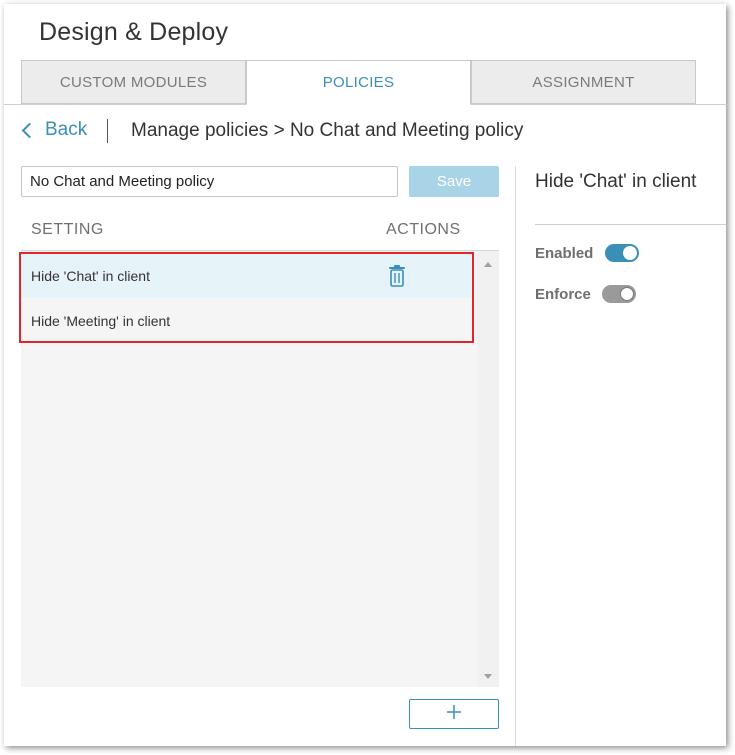  I want to click on add-setting-button, so click(454, 714).